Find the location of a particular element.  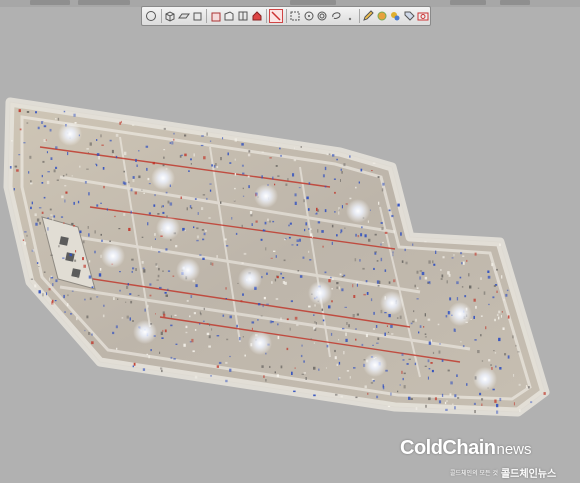

tag-tool-button is located at coordinates (409, 16).